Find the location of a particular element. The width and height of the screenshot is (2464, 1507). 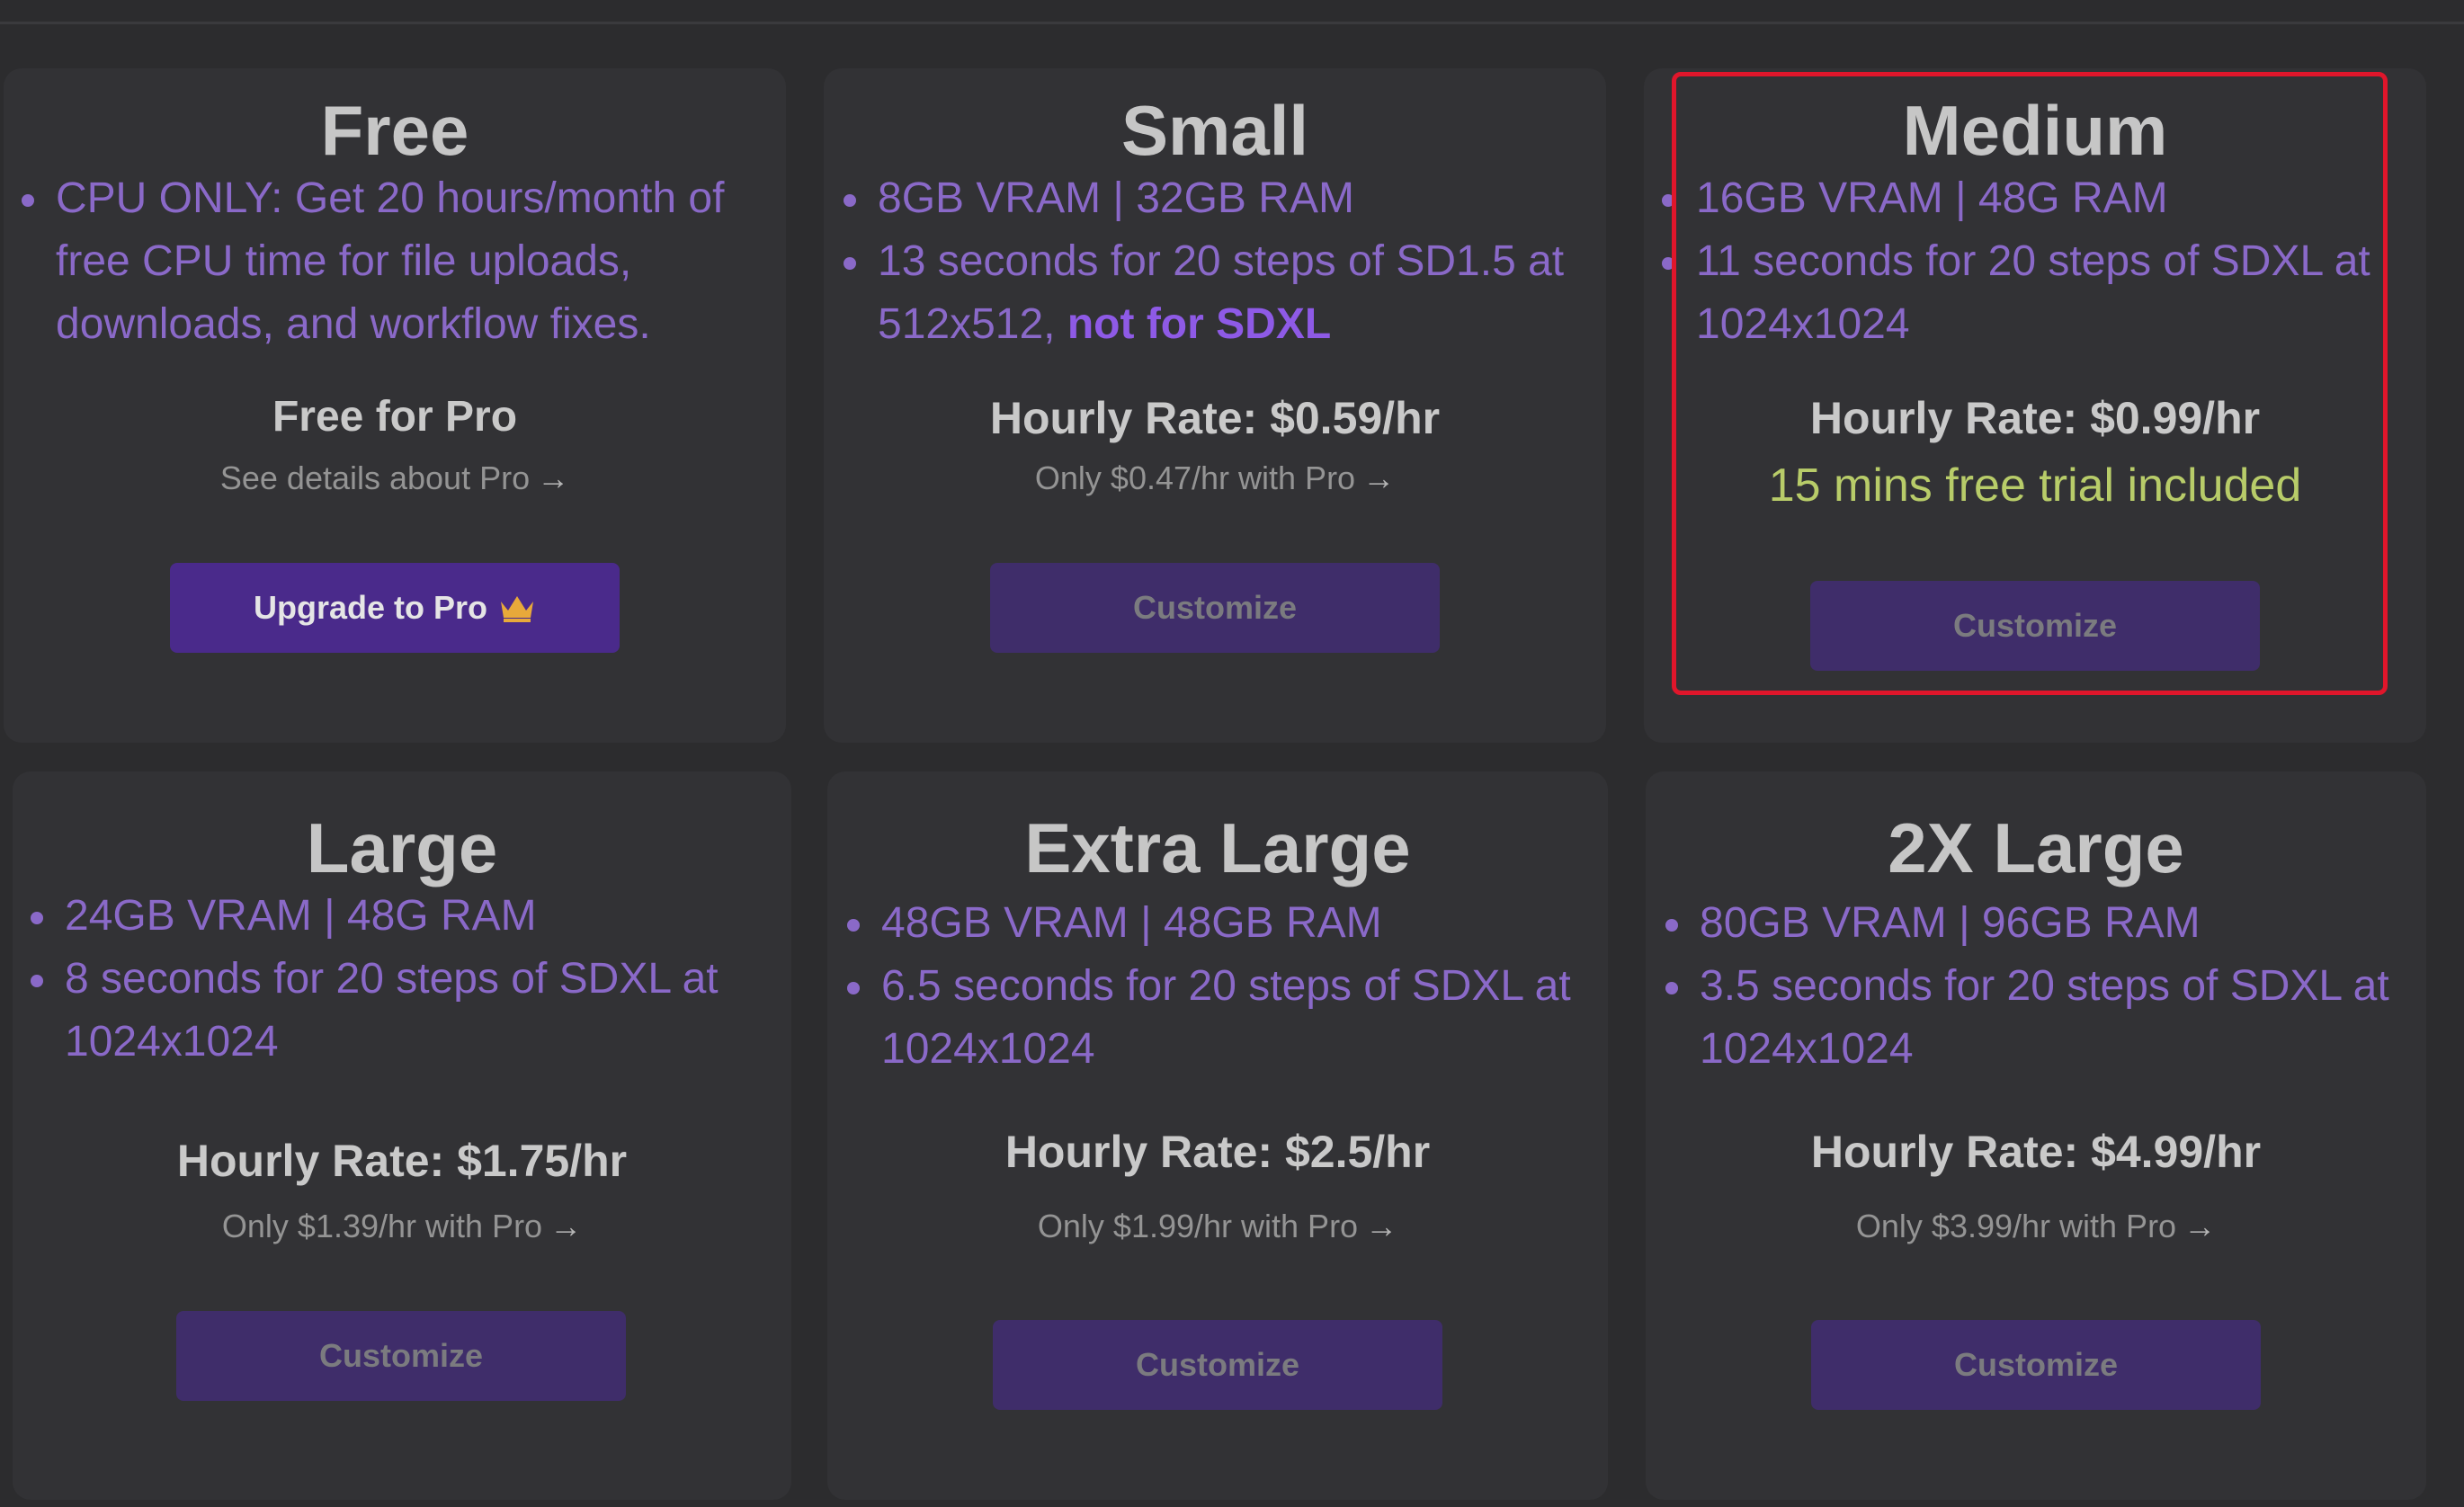

upgrade-to-pro-button: Upgrade to Pro is located at coordinates (395, 608).